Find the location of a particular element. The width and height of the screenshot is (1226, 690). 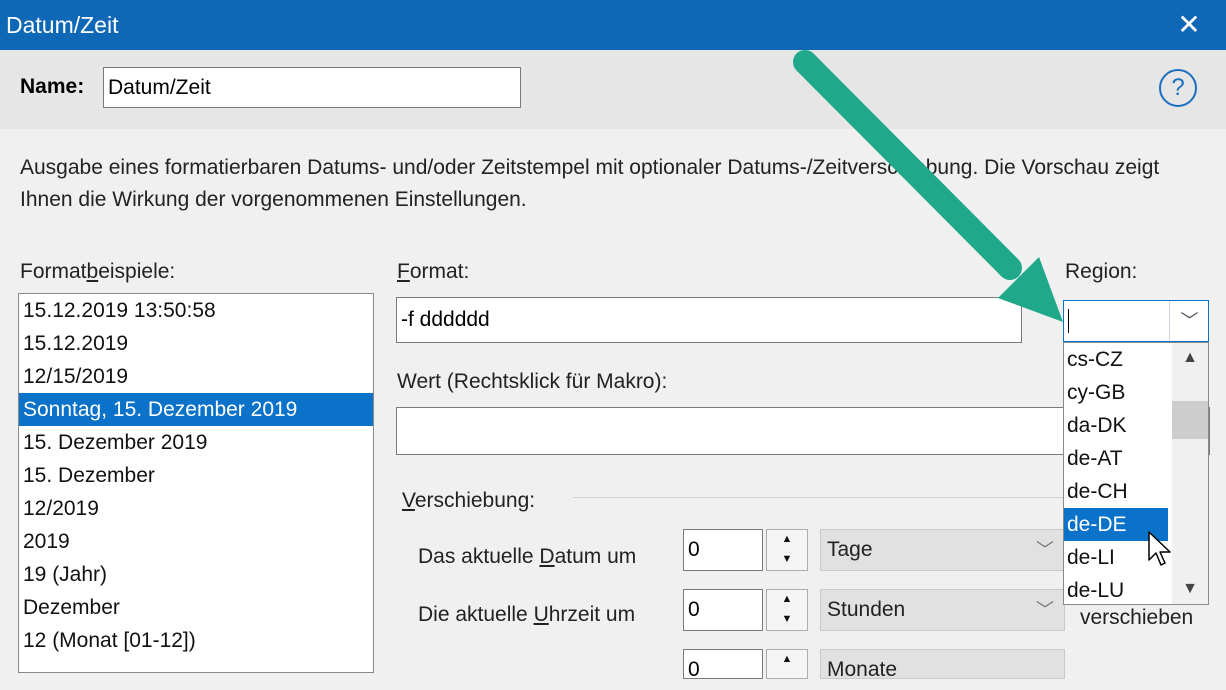

annotation-arrow is located at coordinates (928, 186).